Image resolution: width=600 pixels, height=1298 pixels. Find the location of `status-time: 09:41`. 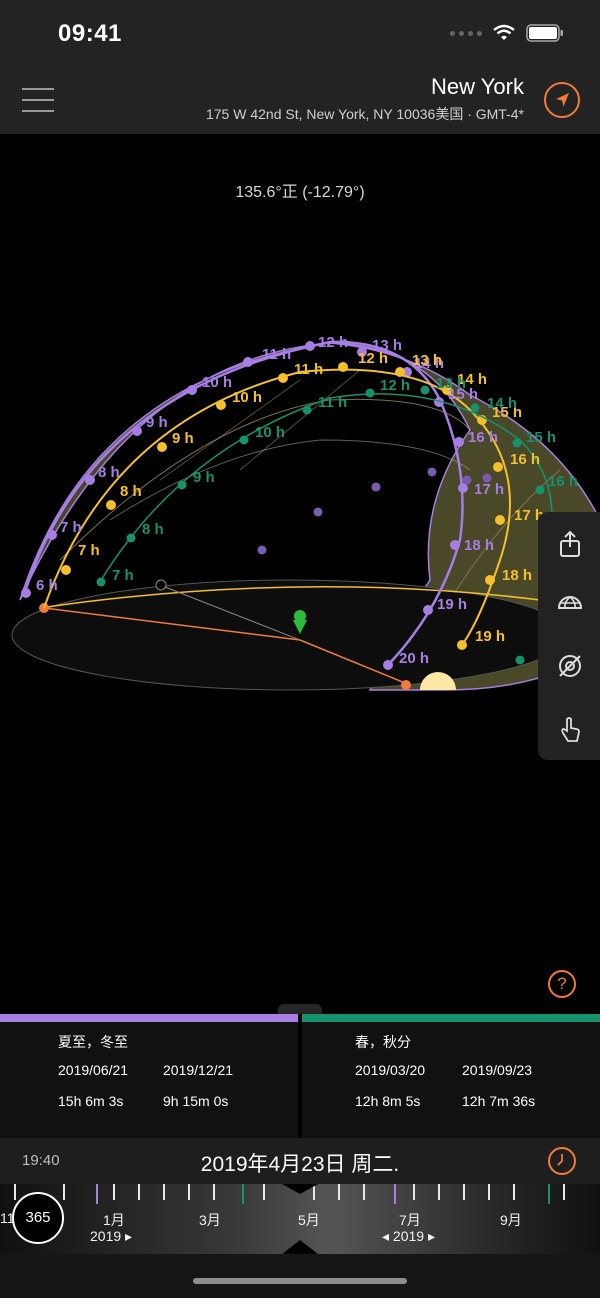

status-time: 09:41 is located at coordinates (90, 33).